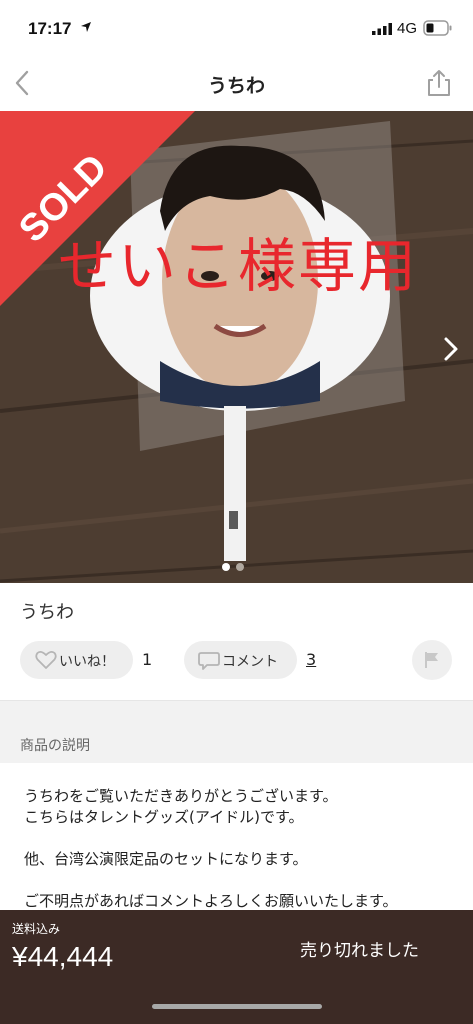 The image size is (473, 1024). Describe the element at coordinates (382, 29) in the screenshot. I see `cellular-signal-icon` at that location.